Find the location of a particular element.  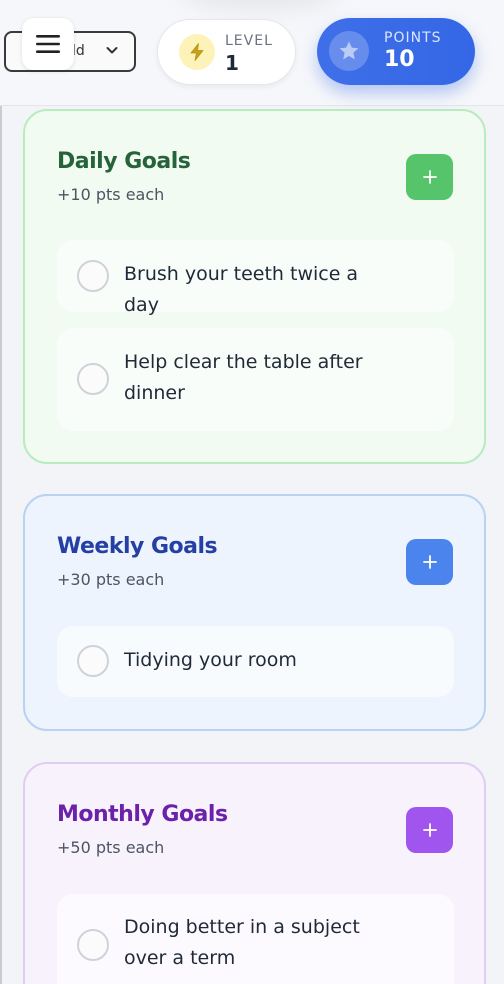

level-value: 1 is located at coordinates (232, 63).